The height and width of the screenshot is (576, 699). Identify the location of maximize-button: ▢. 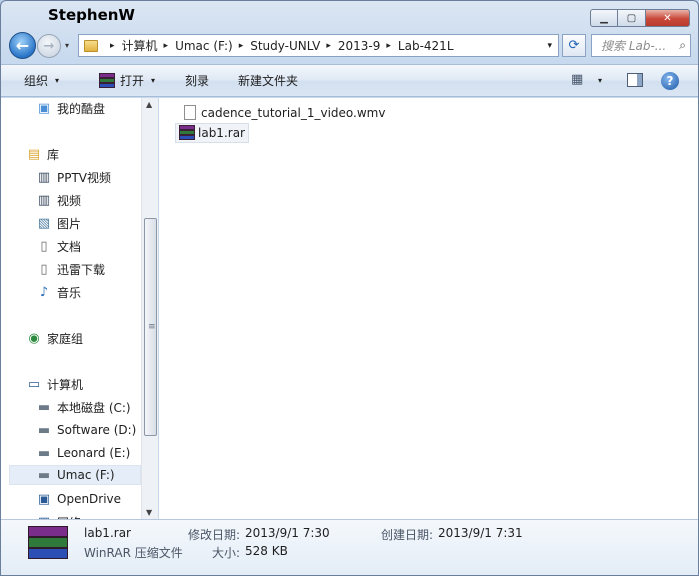
(632, 18).